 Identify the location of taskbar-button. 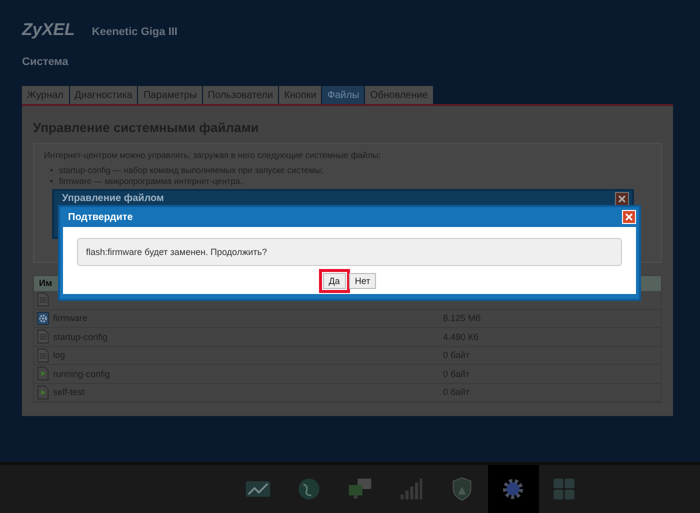
(513, 489).